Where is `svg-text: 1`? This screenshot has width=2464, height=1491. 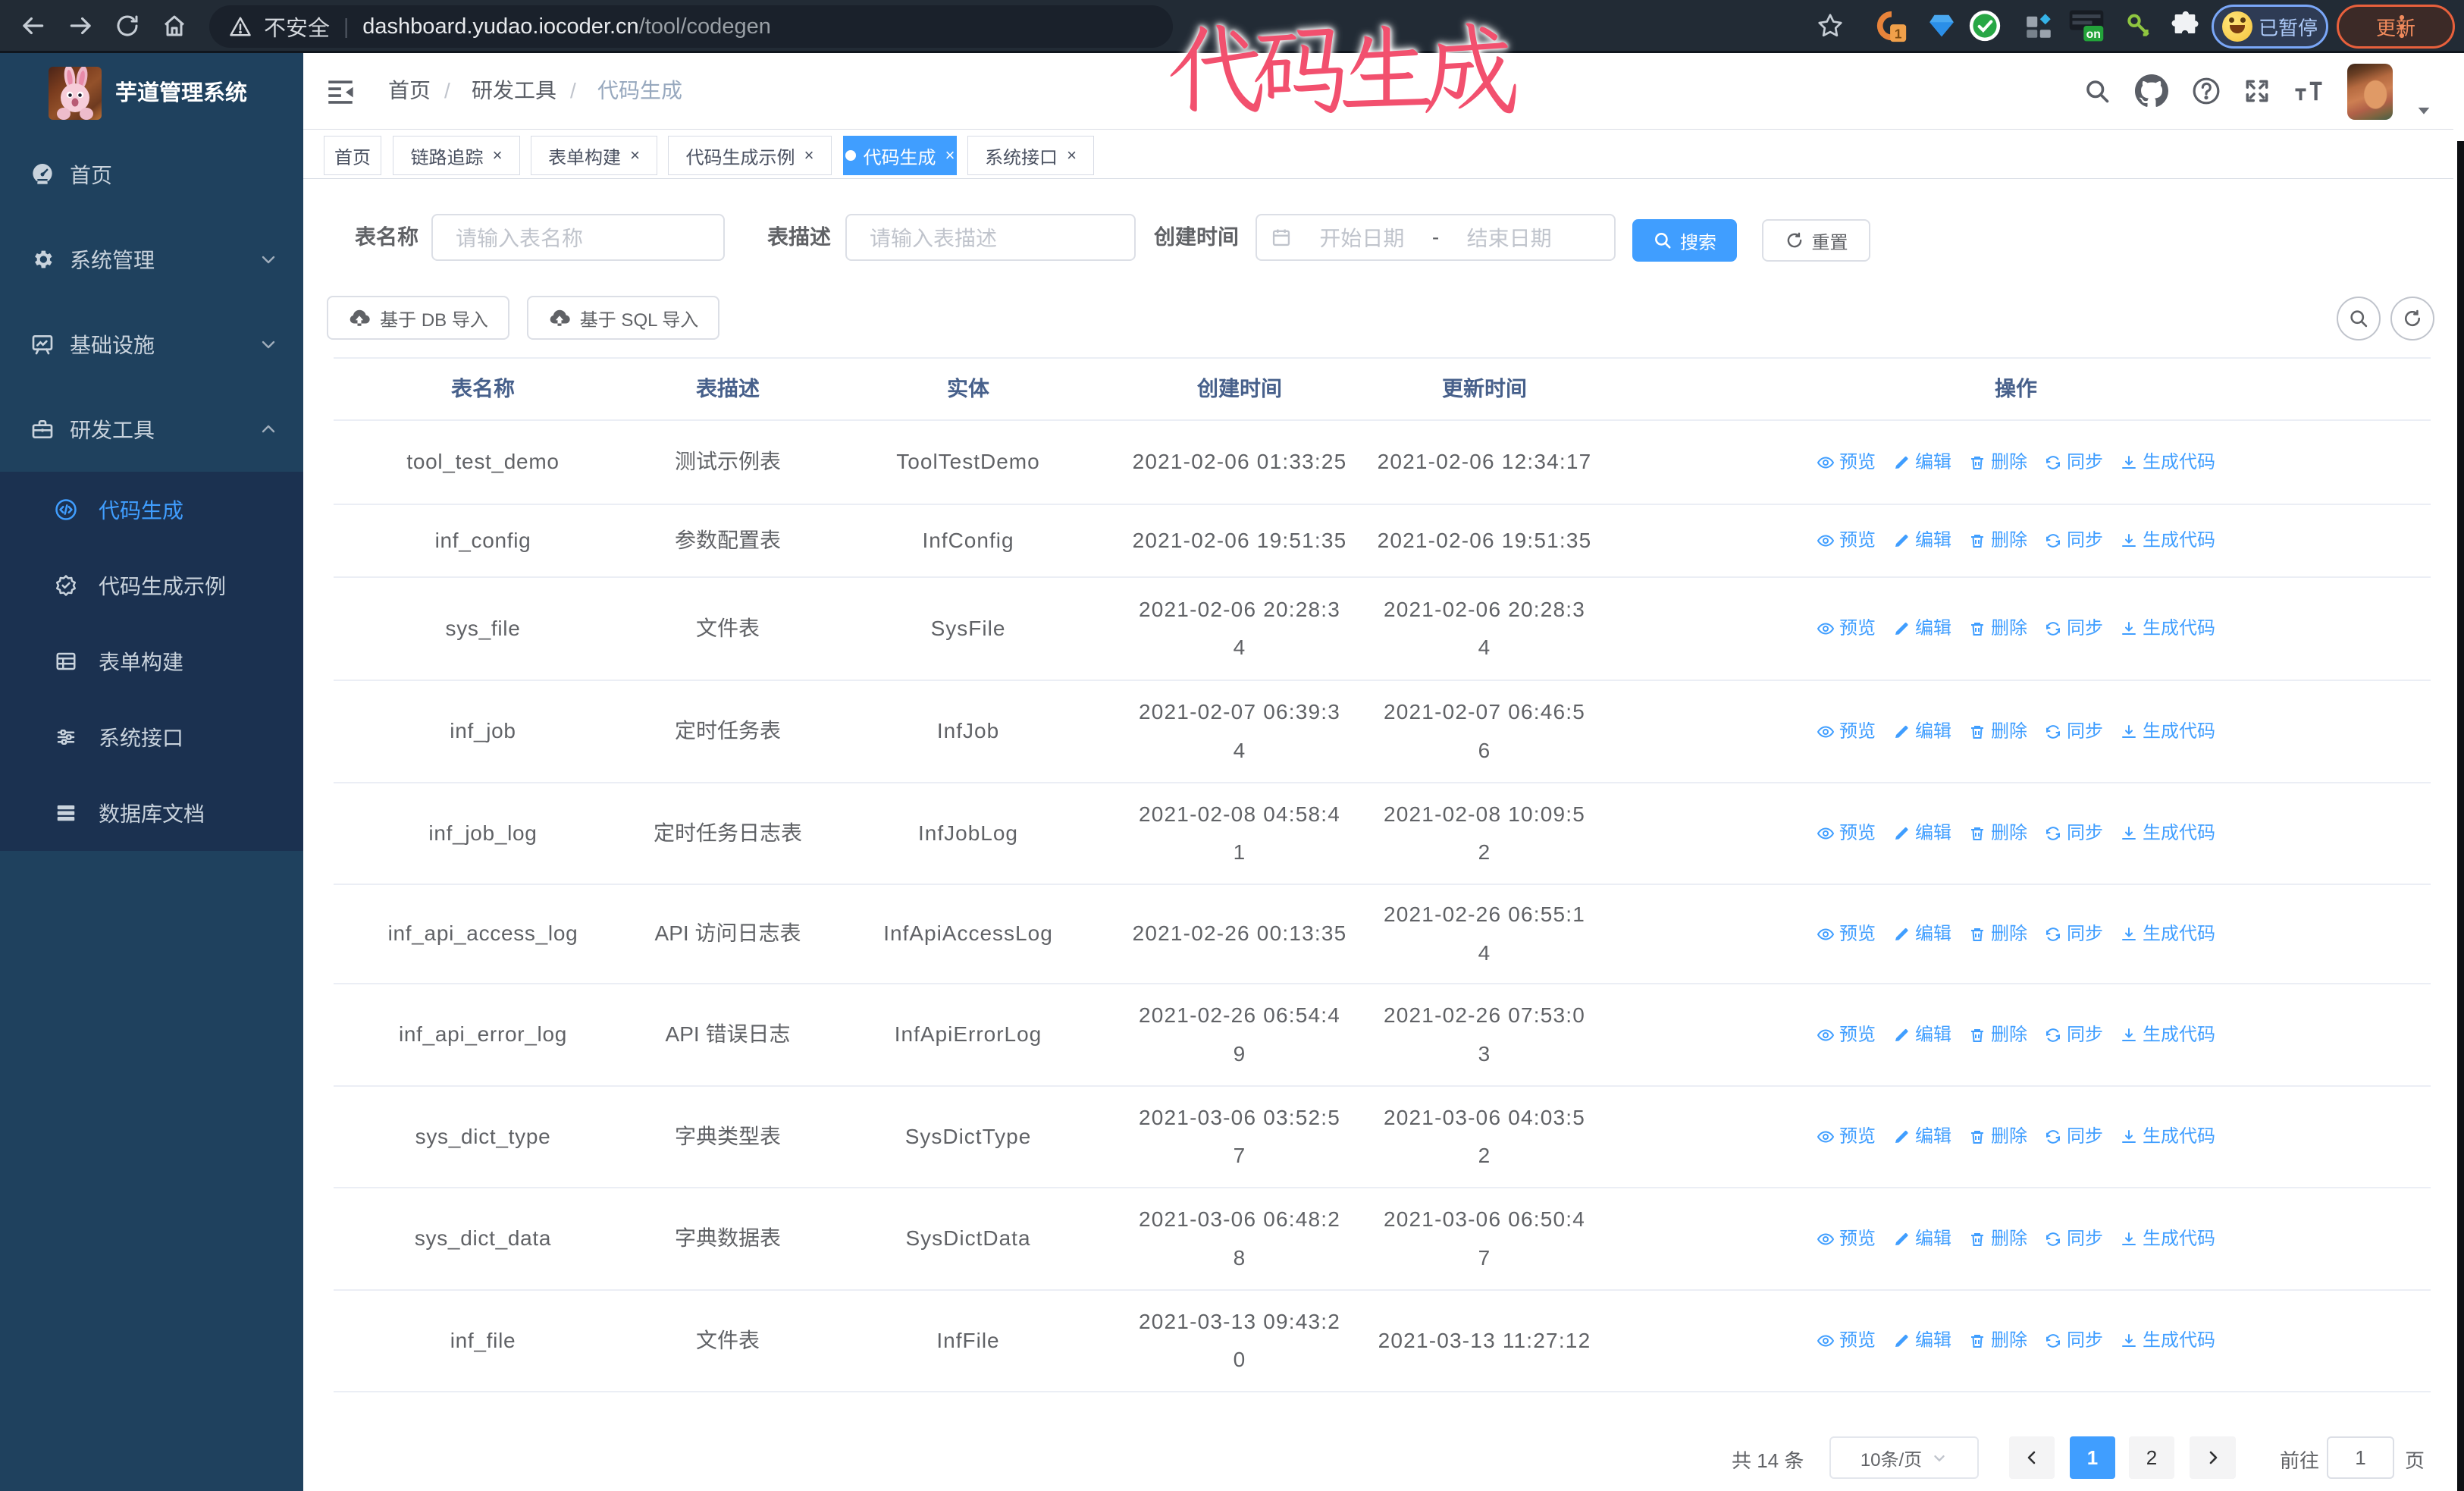 svg-text: 1 is located at coordinates (1899, 33).